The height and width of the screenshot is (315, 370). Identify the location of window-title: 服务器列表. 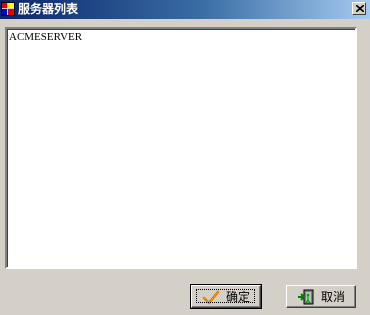
(48, 9).